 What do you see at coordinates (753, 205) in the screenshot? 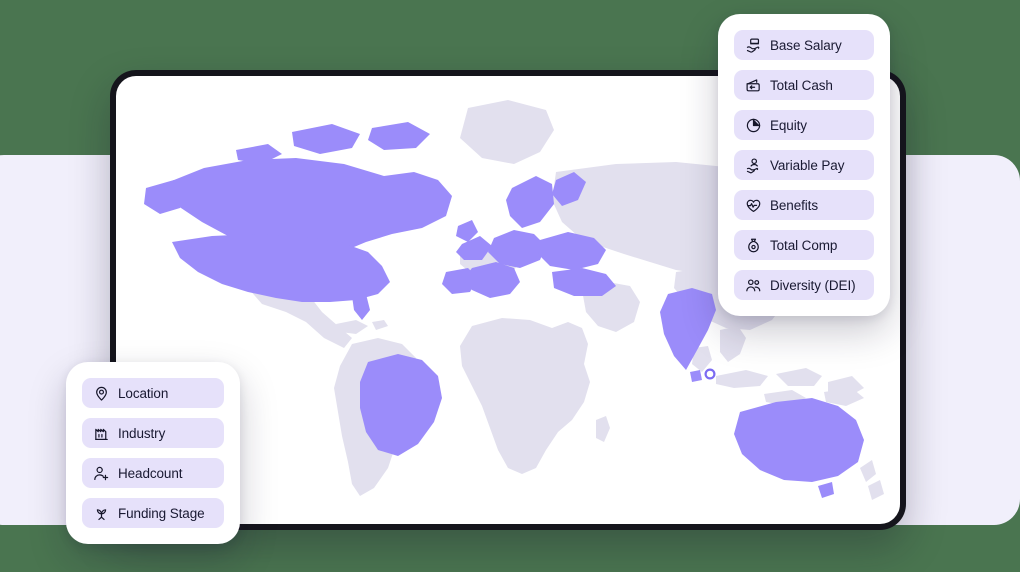
I see `heart-pulse-icon` at bounding box center [753, 205].